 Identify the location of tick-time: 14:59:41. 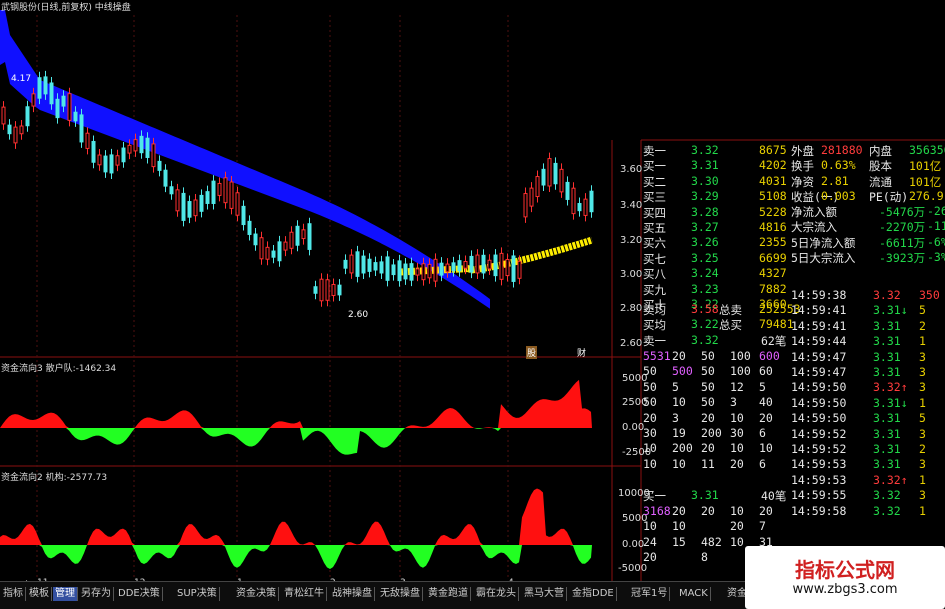
(819, 325).